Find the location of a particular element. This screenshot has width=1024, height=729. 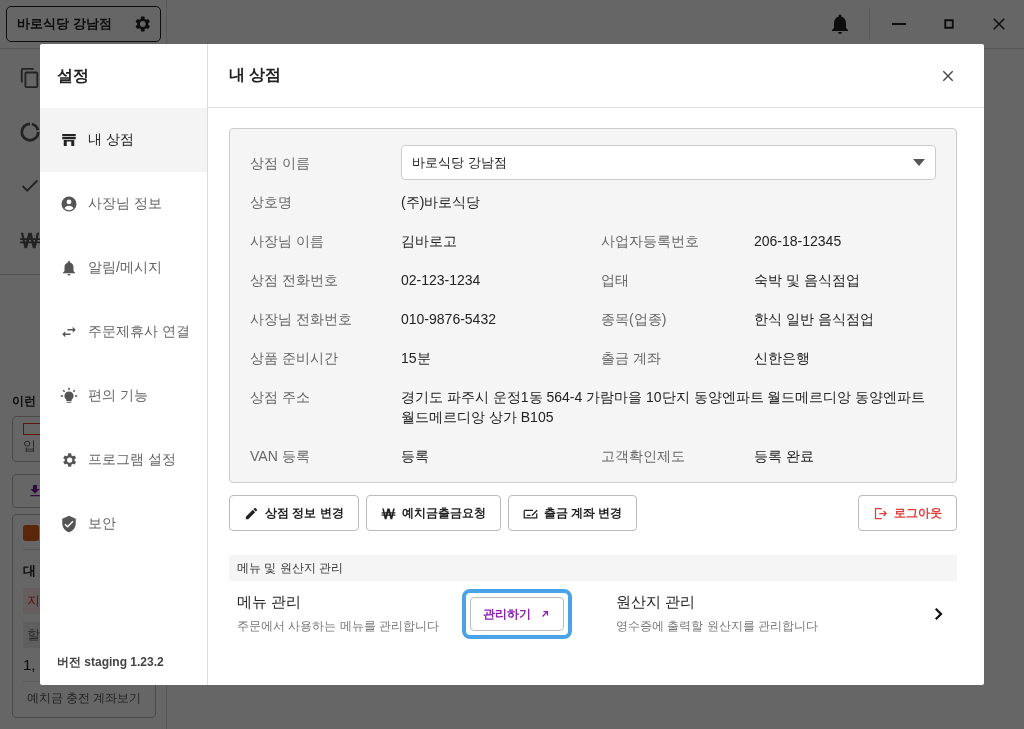

action-button: 출금 계좌 변경 is located at coordinates (572, 513).